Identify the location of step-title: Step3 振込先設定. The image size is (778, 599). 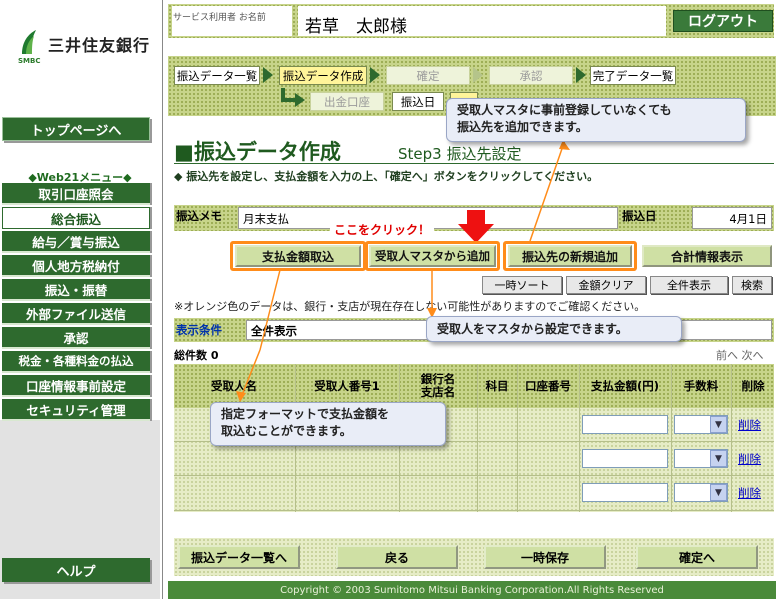
(460, 154).